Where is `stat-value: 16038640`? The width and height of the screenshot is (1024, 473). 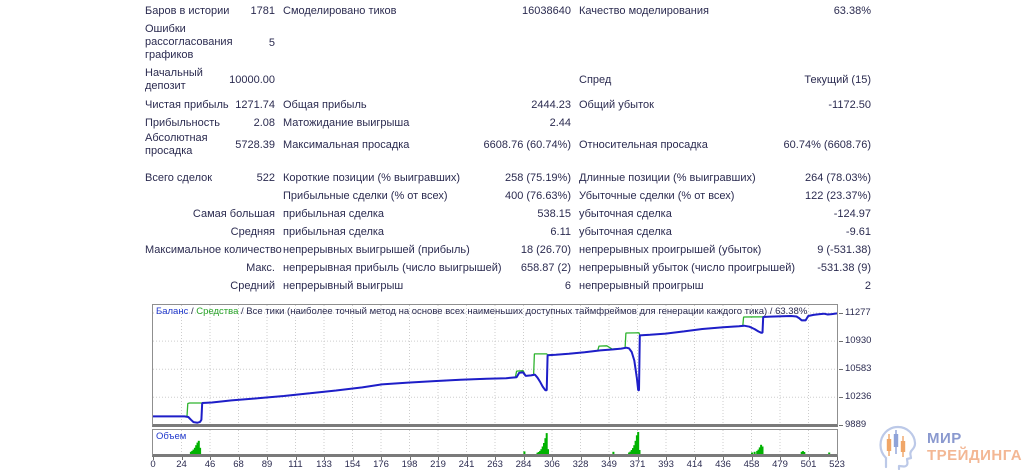
stat-value: 16038640 is located at coordinates (546, 11).